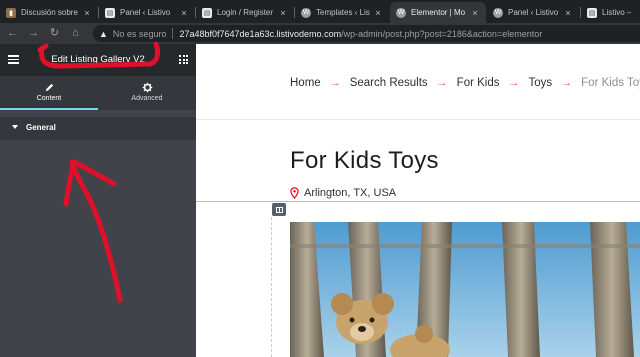  Describe the element at coordinates (260, 33) in the screenshot. I see `url-host: 27a48bf0f7647de1a63c.listivodemo.com` at that location.